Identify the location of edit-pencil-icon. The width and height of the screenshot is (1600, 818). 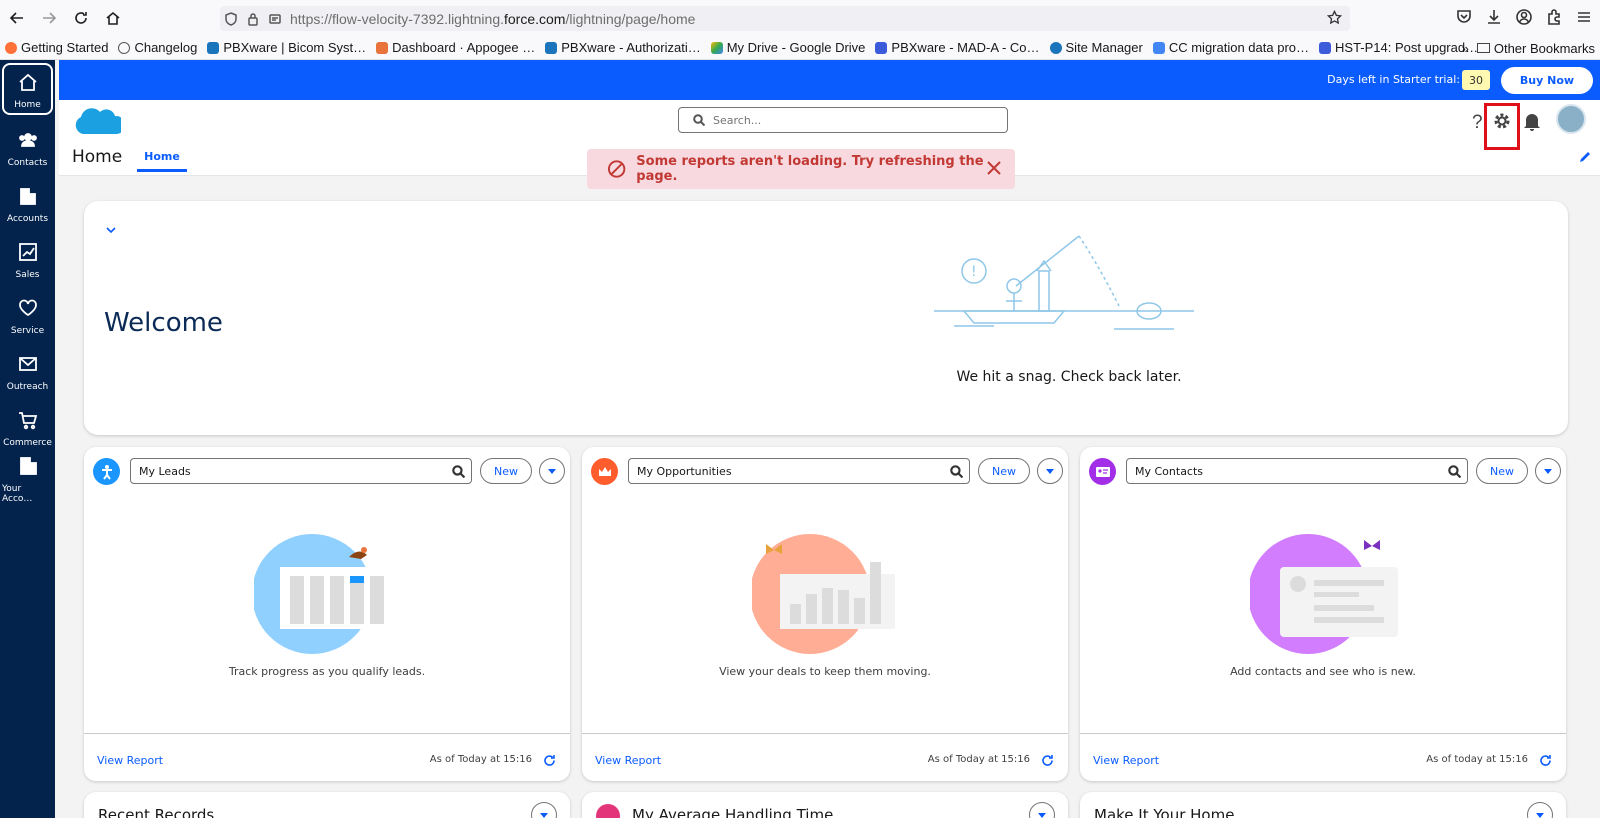
(1585, 157).